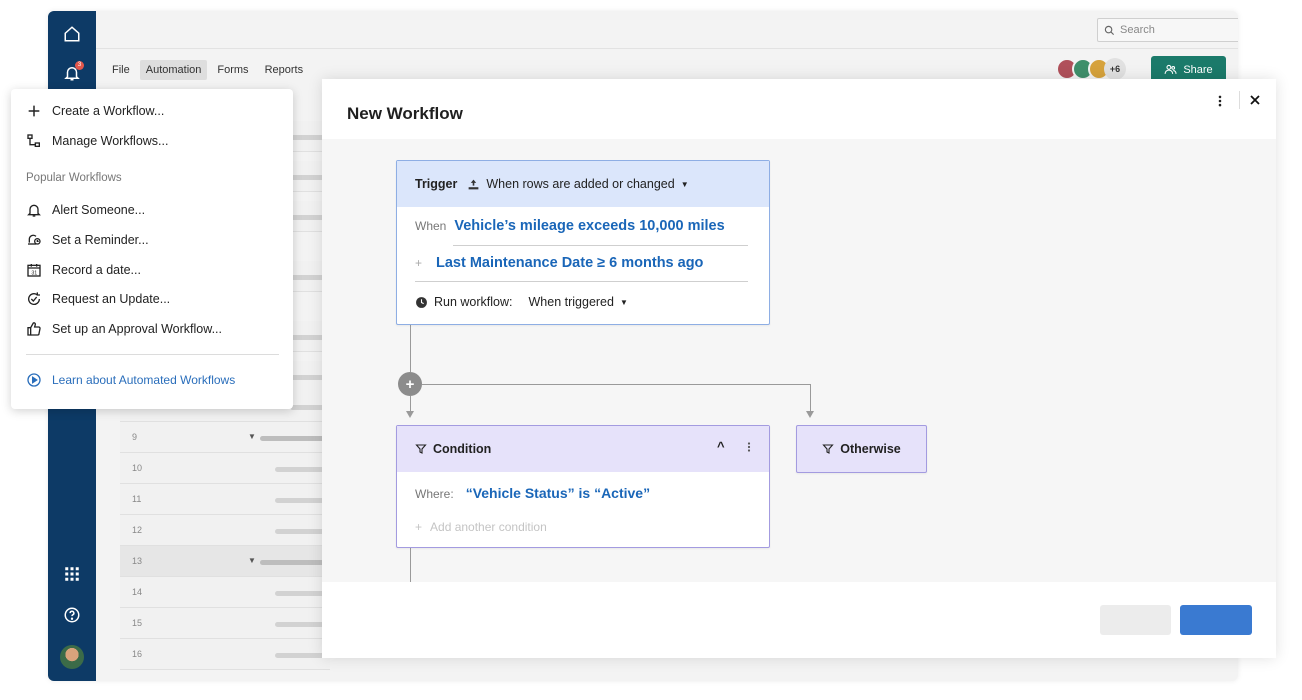  What do you see at coordinates (34, 298) in the screenshot?
I see `refresh-check-icon` at bounding box center [34, 298].